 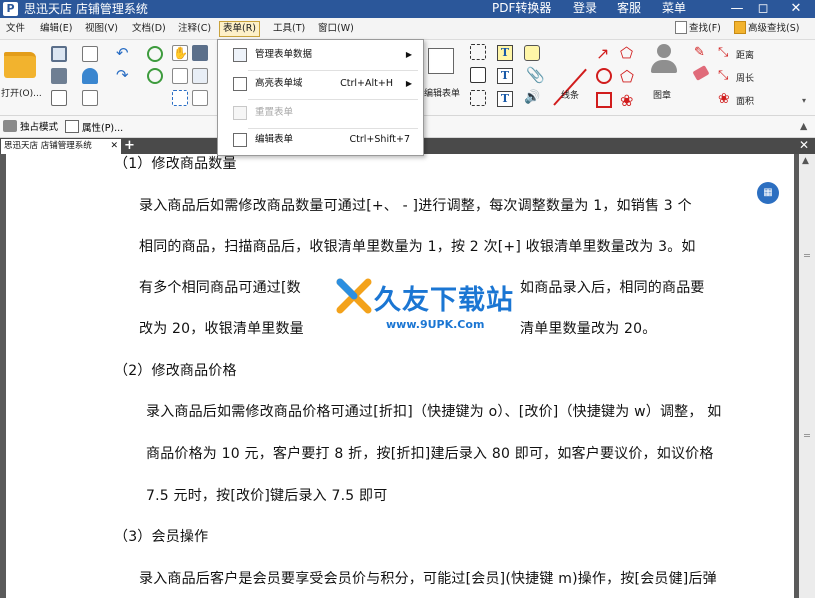 I want to click on edit-form-label: 编辑表单, so click(x=442, y=92).